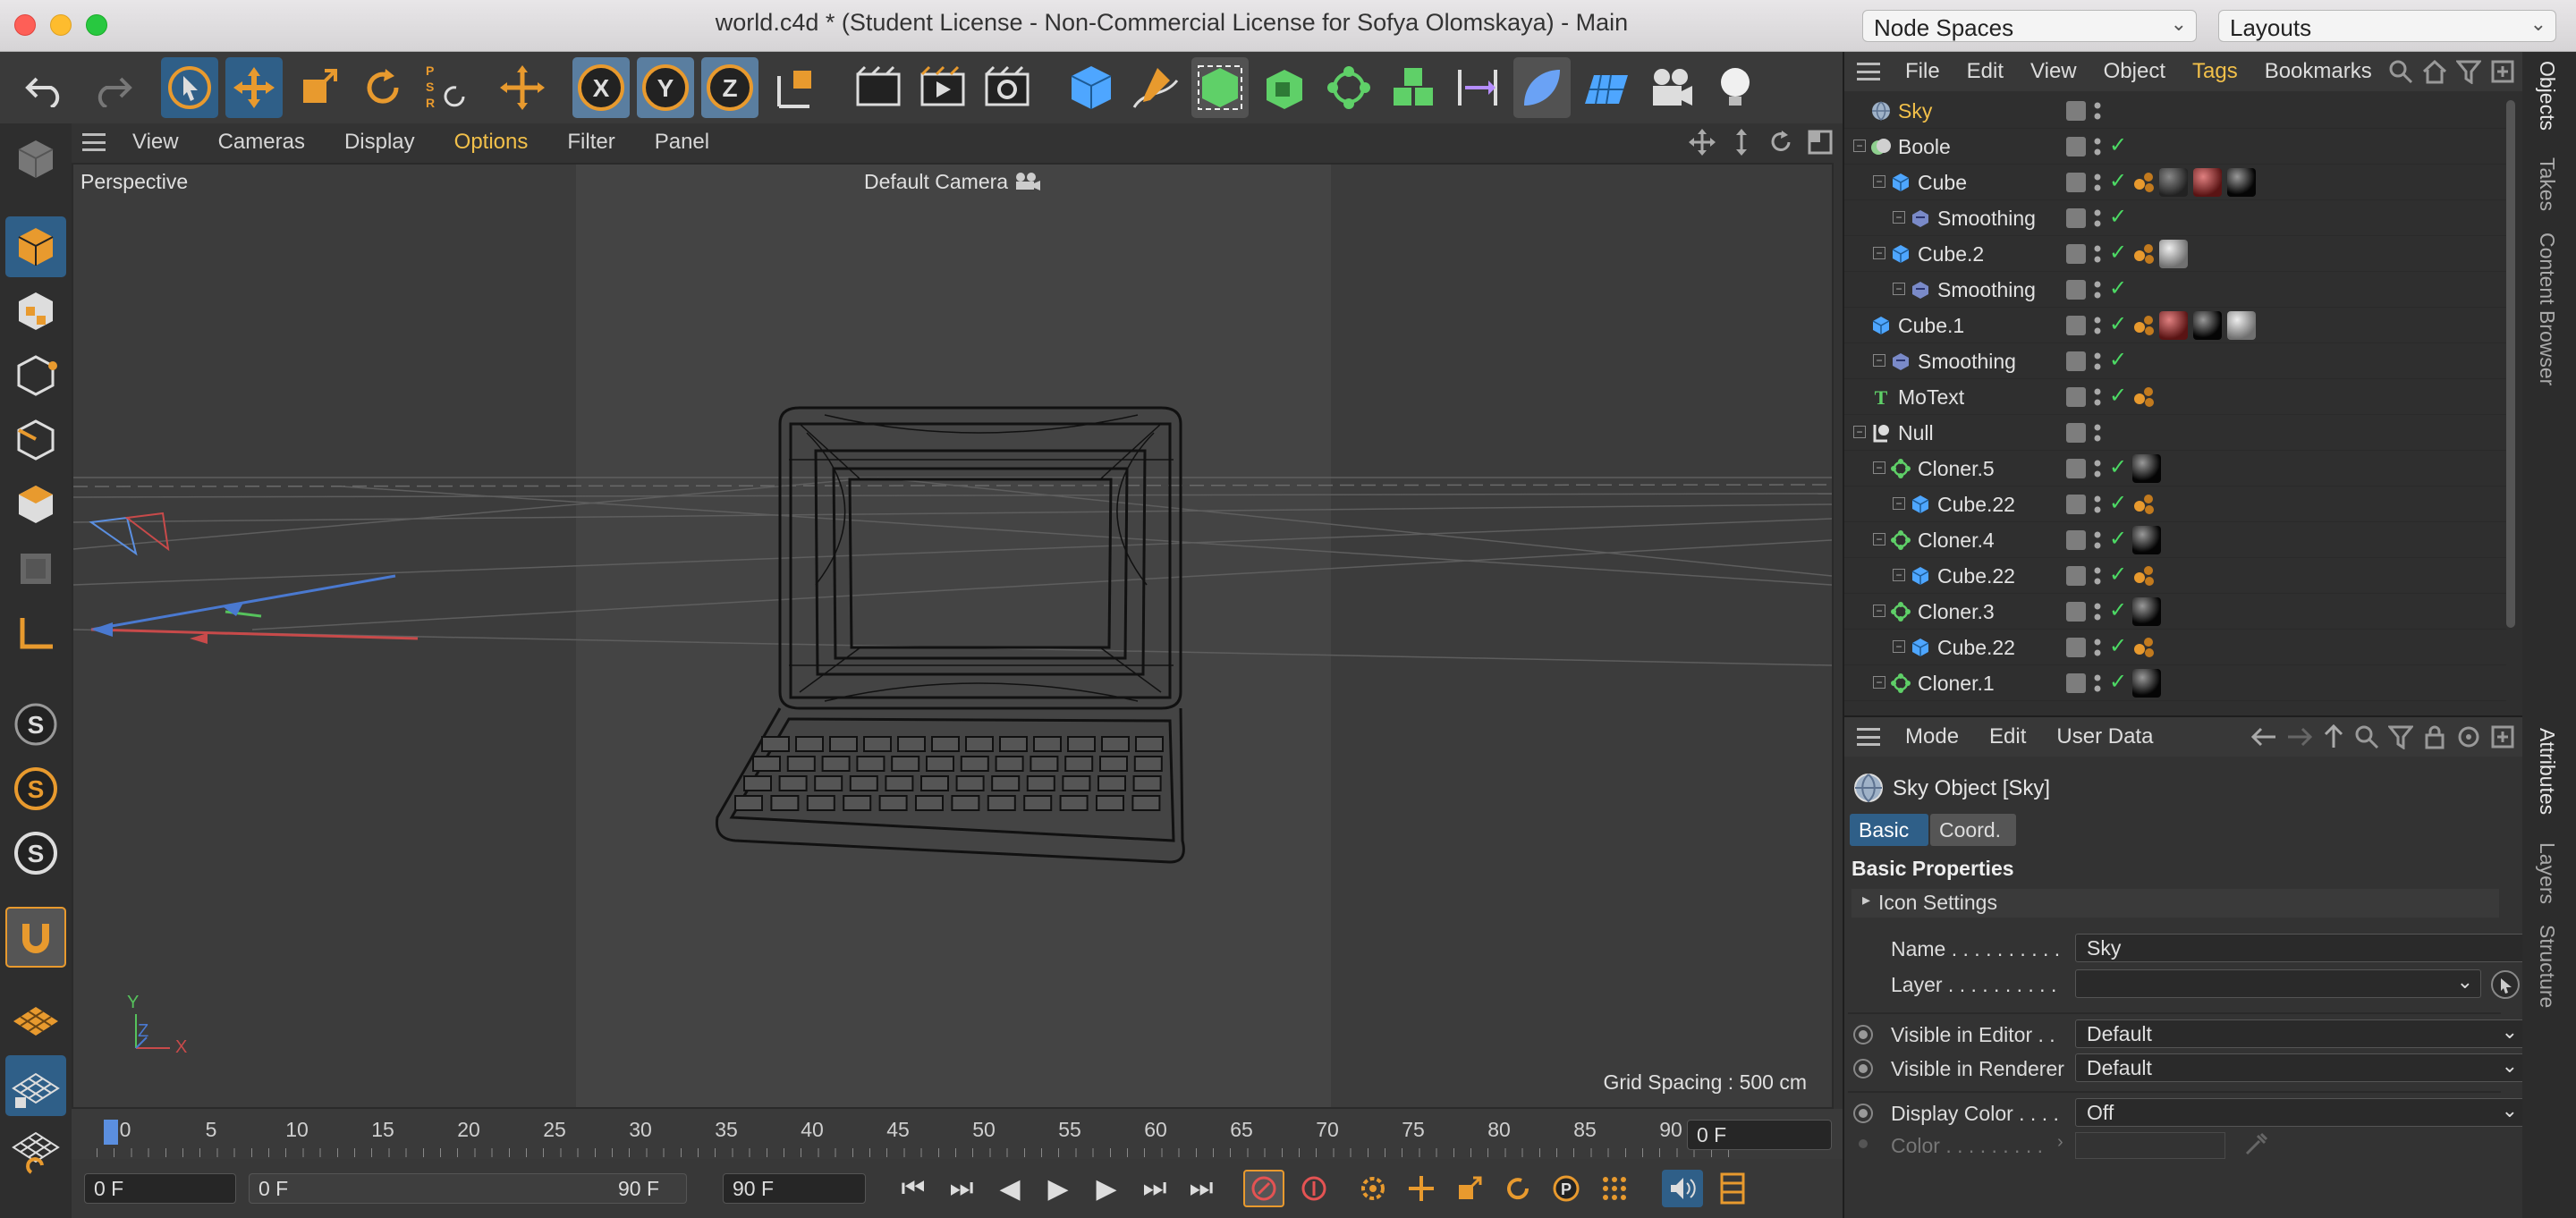 This screenshot has height=1218, width=2576. I want to click on next-key-icon: ⏭, so click(1154, 1188).